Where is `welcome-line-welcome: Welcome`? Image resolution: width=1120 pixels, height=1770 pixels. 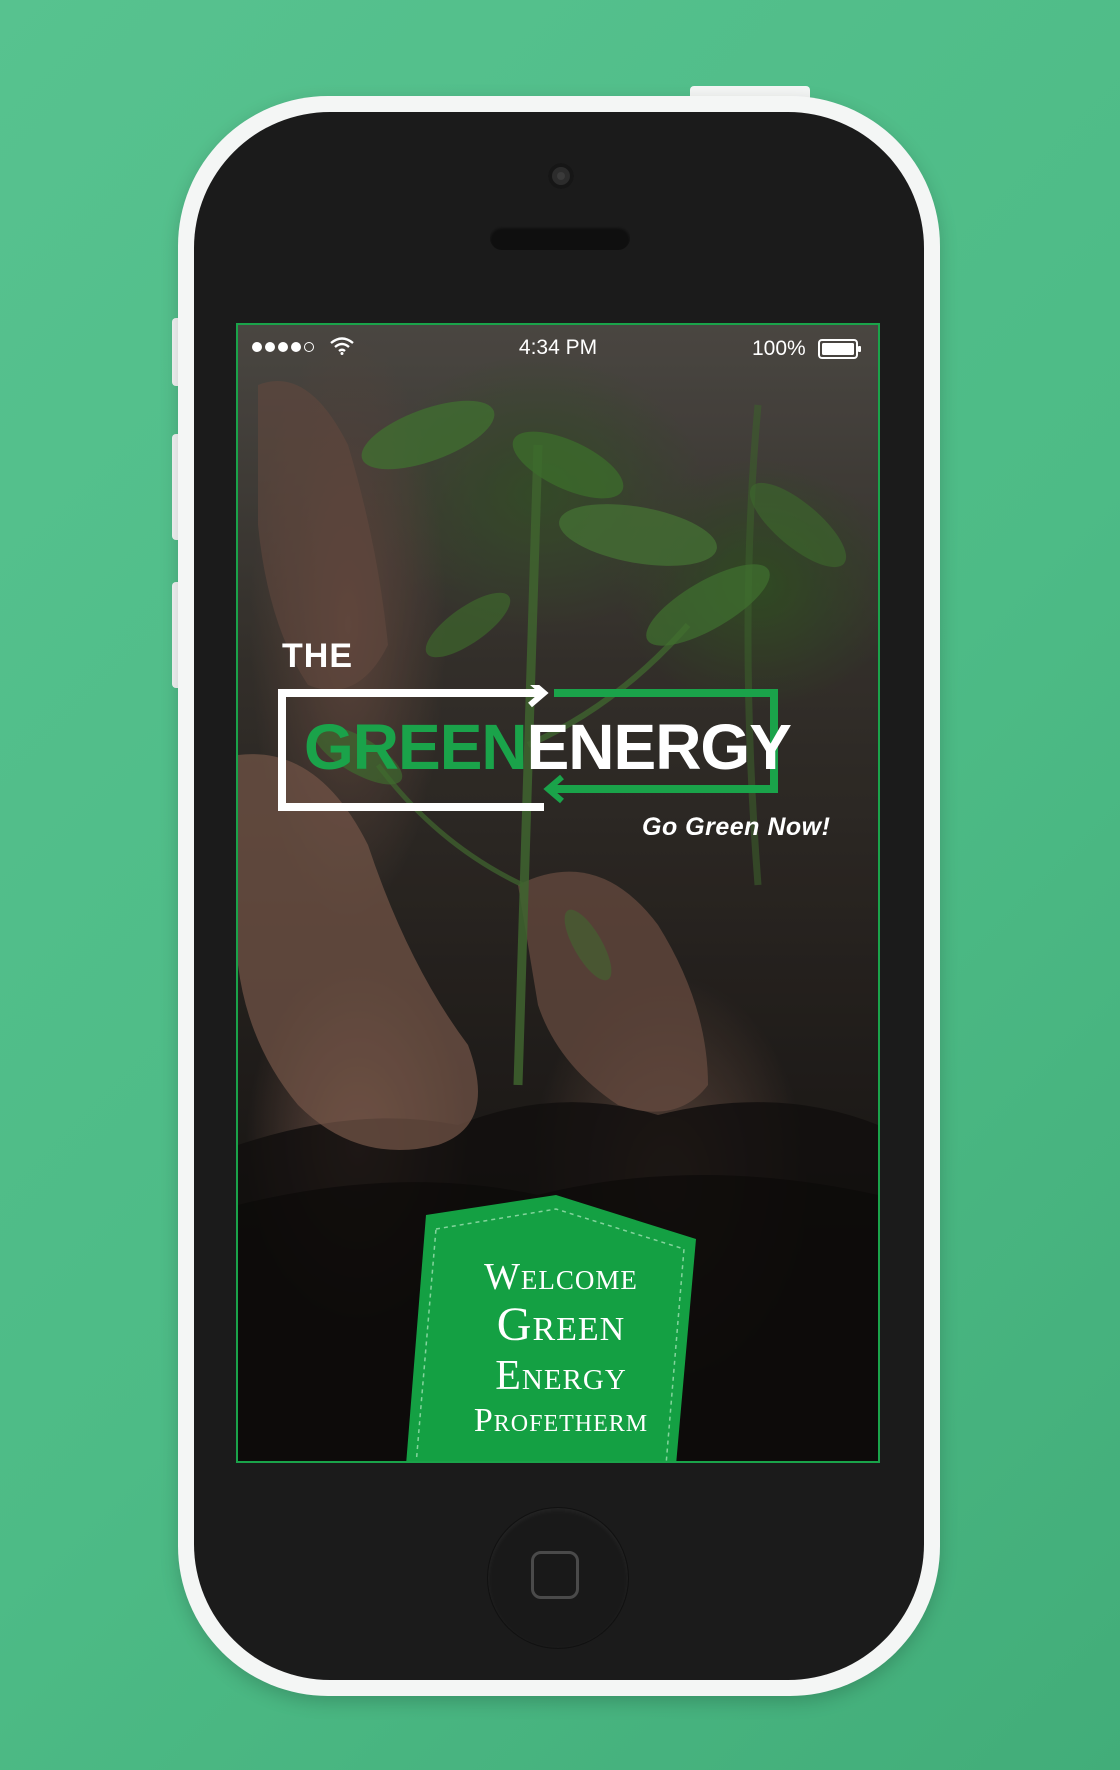 welcome-line-welcome: Welcome is located at coordinates (561, 1277).